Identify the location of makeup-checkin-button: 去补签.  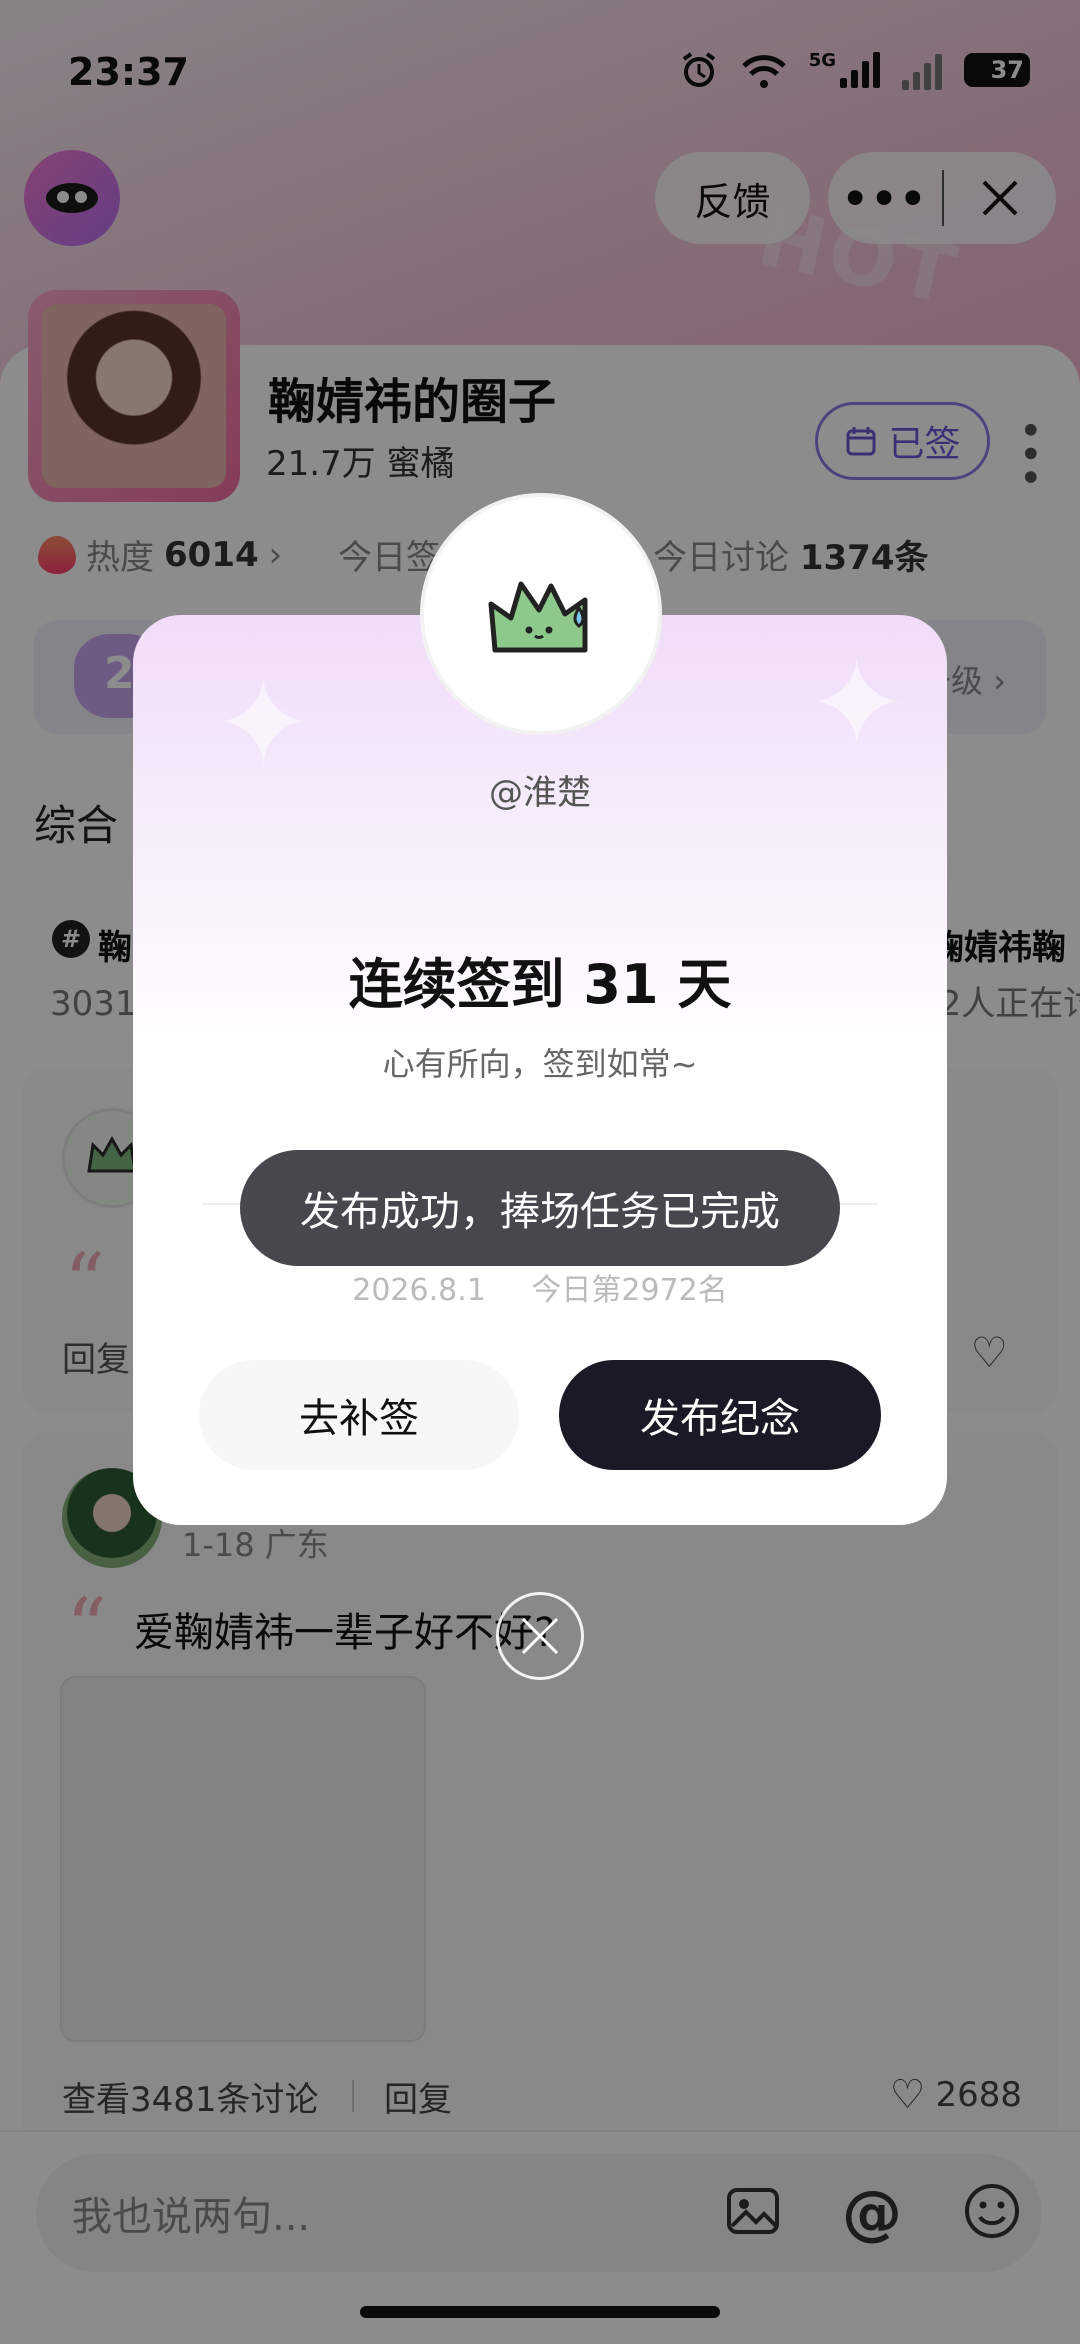
(359, 1415).